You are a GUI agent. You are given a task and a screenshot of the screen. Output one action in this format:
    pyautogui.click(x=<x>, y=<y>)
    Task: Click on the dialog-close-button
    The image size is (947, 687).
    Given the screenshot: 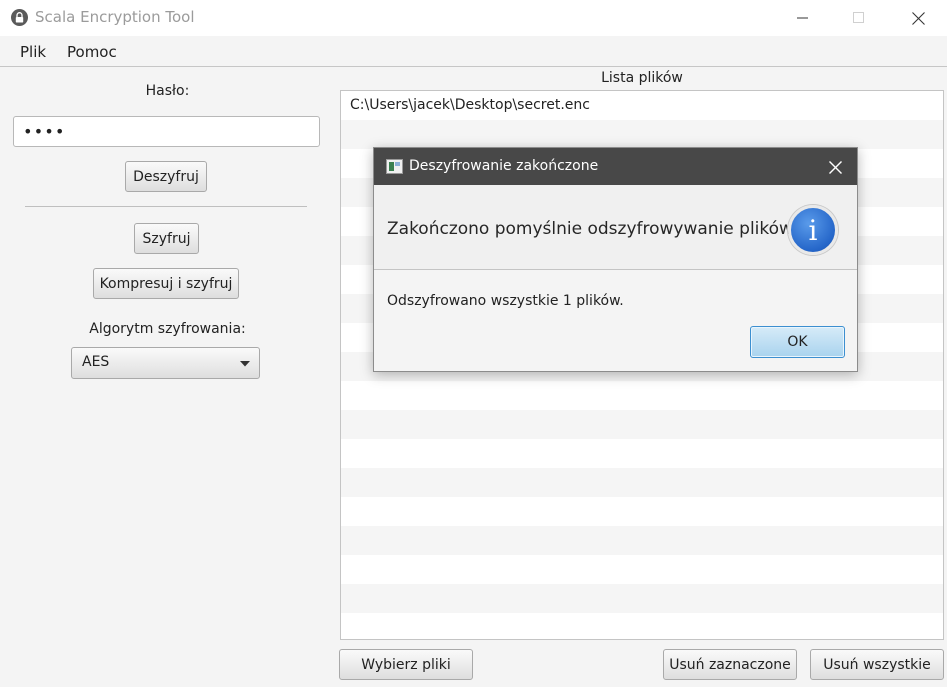 What is the action you would take?
    pyautogui.click(x=835, y=167)
    